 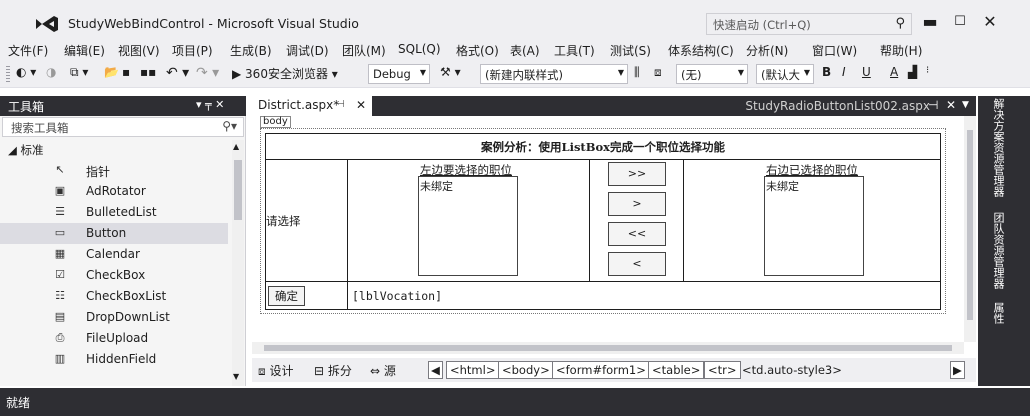 I want to click on underline-button: U, so click(x=866, y=72).